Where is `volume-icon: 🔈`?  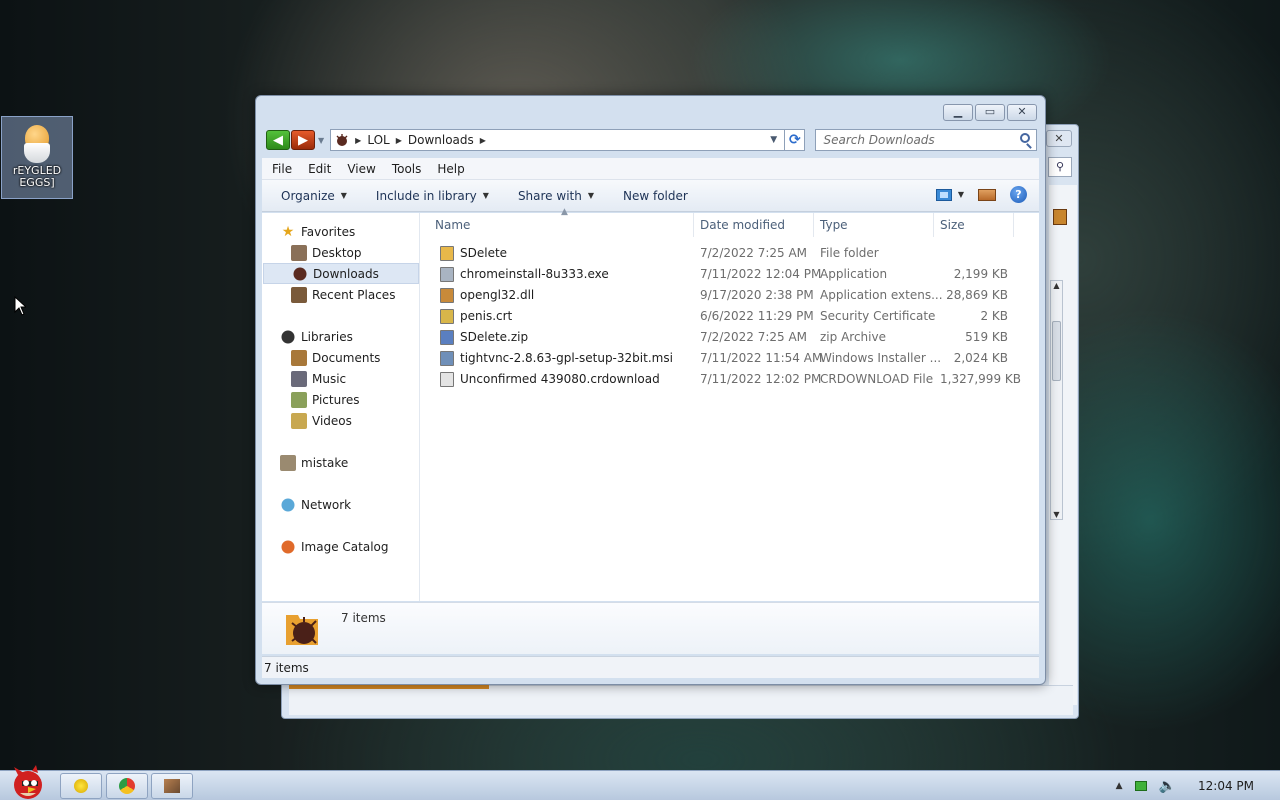 volume-icon: 🔈 is located at coordinates (1167, 786).